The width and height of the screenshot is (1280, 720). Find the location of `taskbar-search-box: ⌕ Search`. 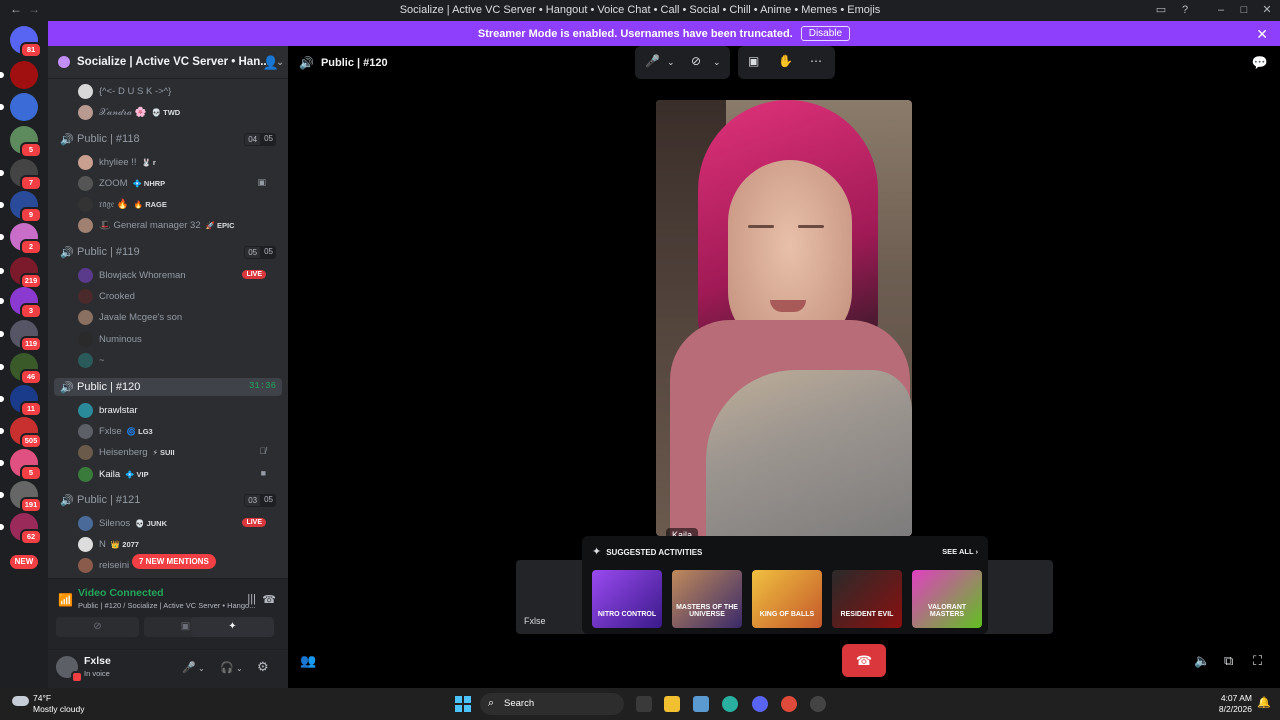

taskbar-search-box: ⌕ Search is located at coordinates (552, 704).